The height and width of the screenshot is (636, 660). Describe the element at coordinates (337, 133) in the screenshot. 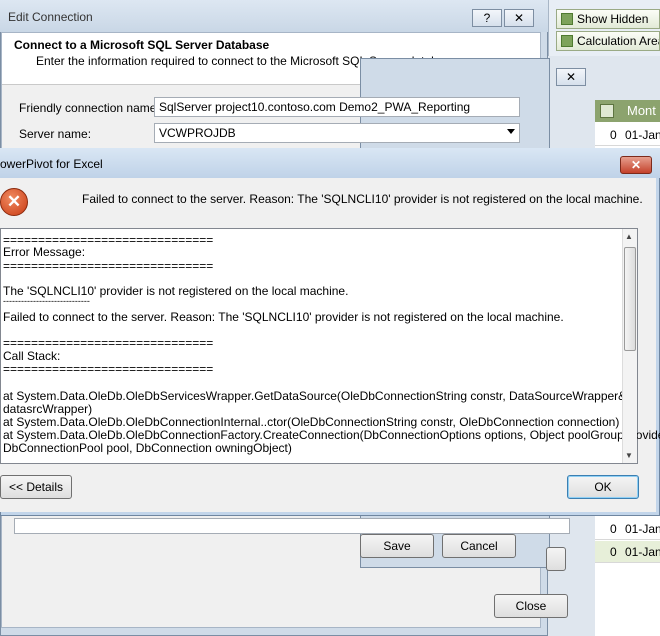

I see `server-name-combobox: VCWPROJDB` at that location.